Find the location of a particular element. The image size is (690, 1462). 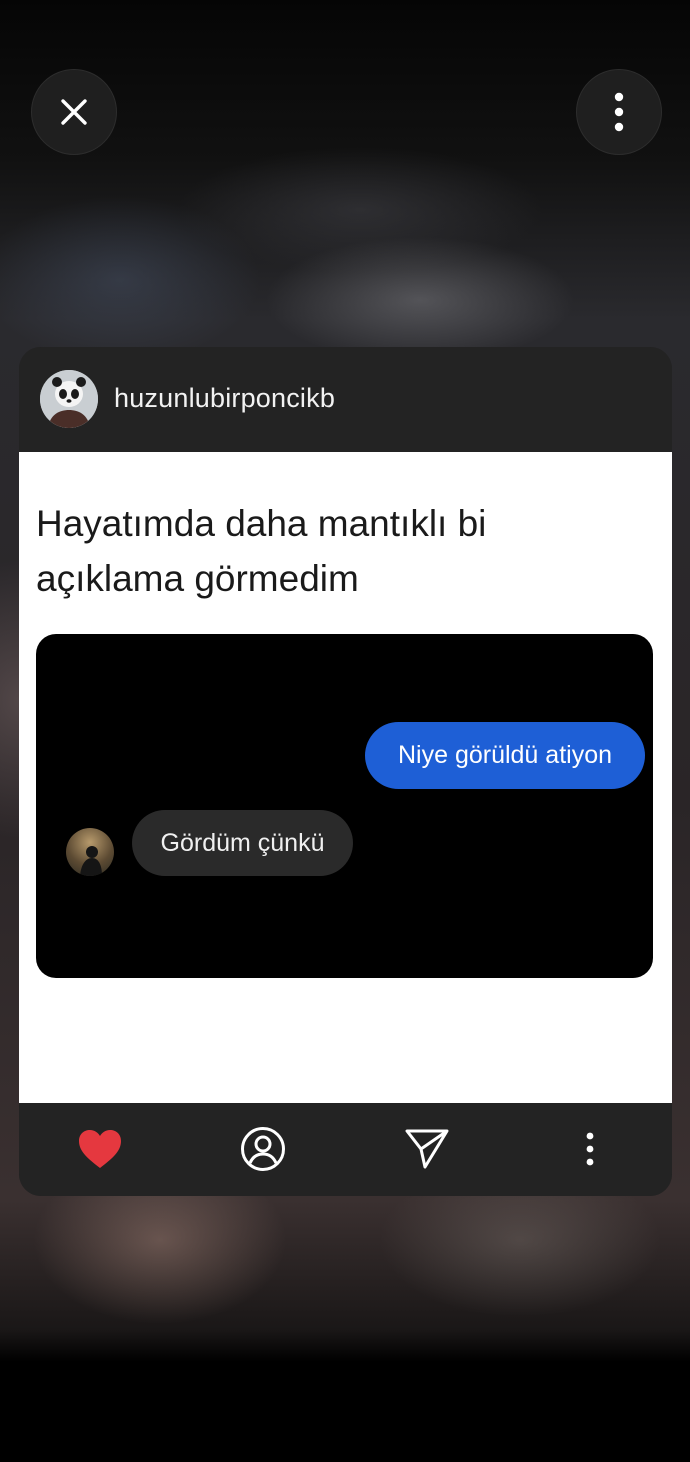

profile-button is located at coordinates (263, 1149).